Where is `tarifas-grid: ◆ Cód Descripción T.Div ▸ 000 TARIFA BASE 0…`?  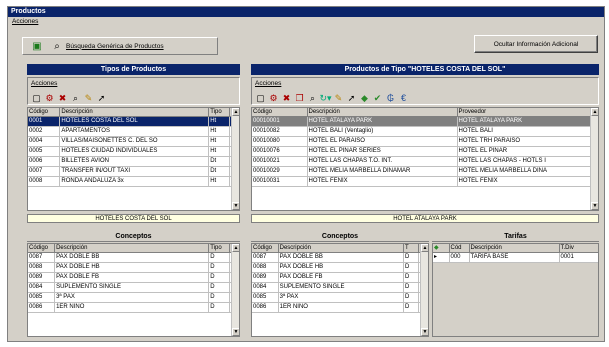 tarifas-grid: ◆ Cód Descripción T.Div ▸ 000 TARIFA BASE 0… is located at coordinates (515, 290).